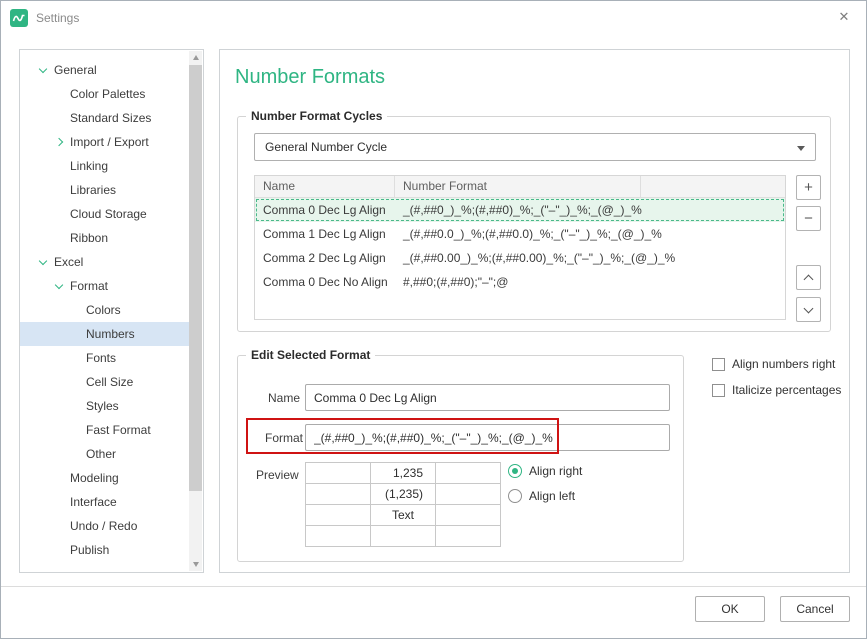 The width and height of the screenshot is (867, 639). Describe the element at coordinates (105, 502) in the screenshot. I see `sidebar-item-interface: Interface` at that location.